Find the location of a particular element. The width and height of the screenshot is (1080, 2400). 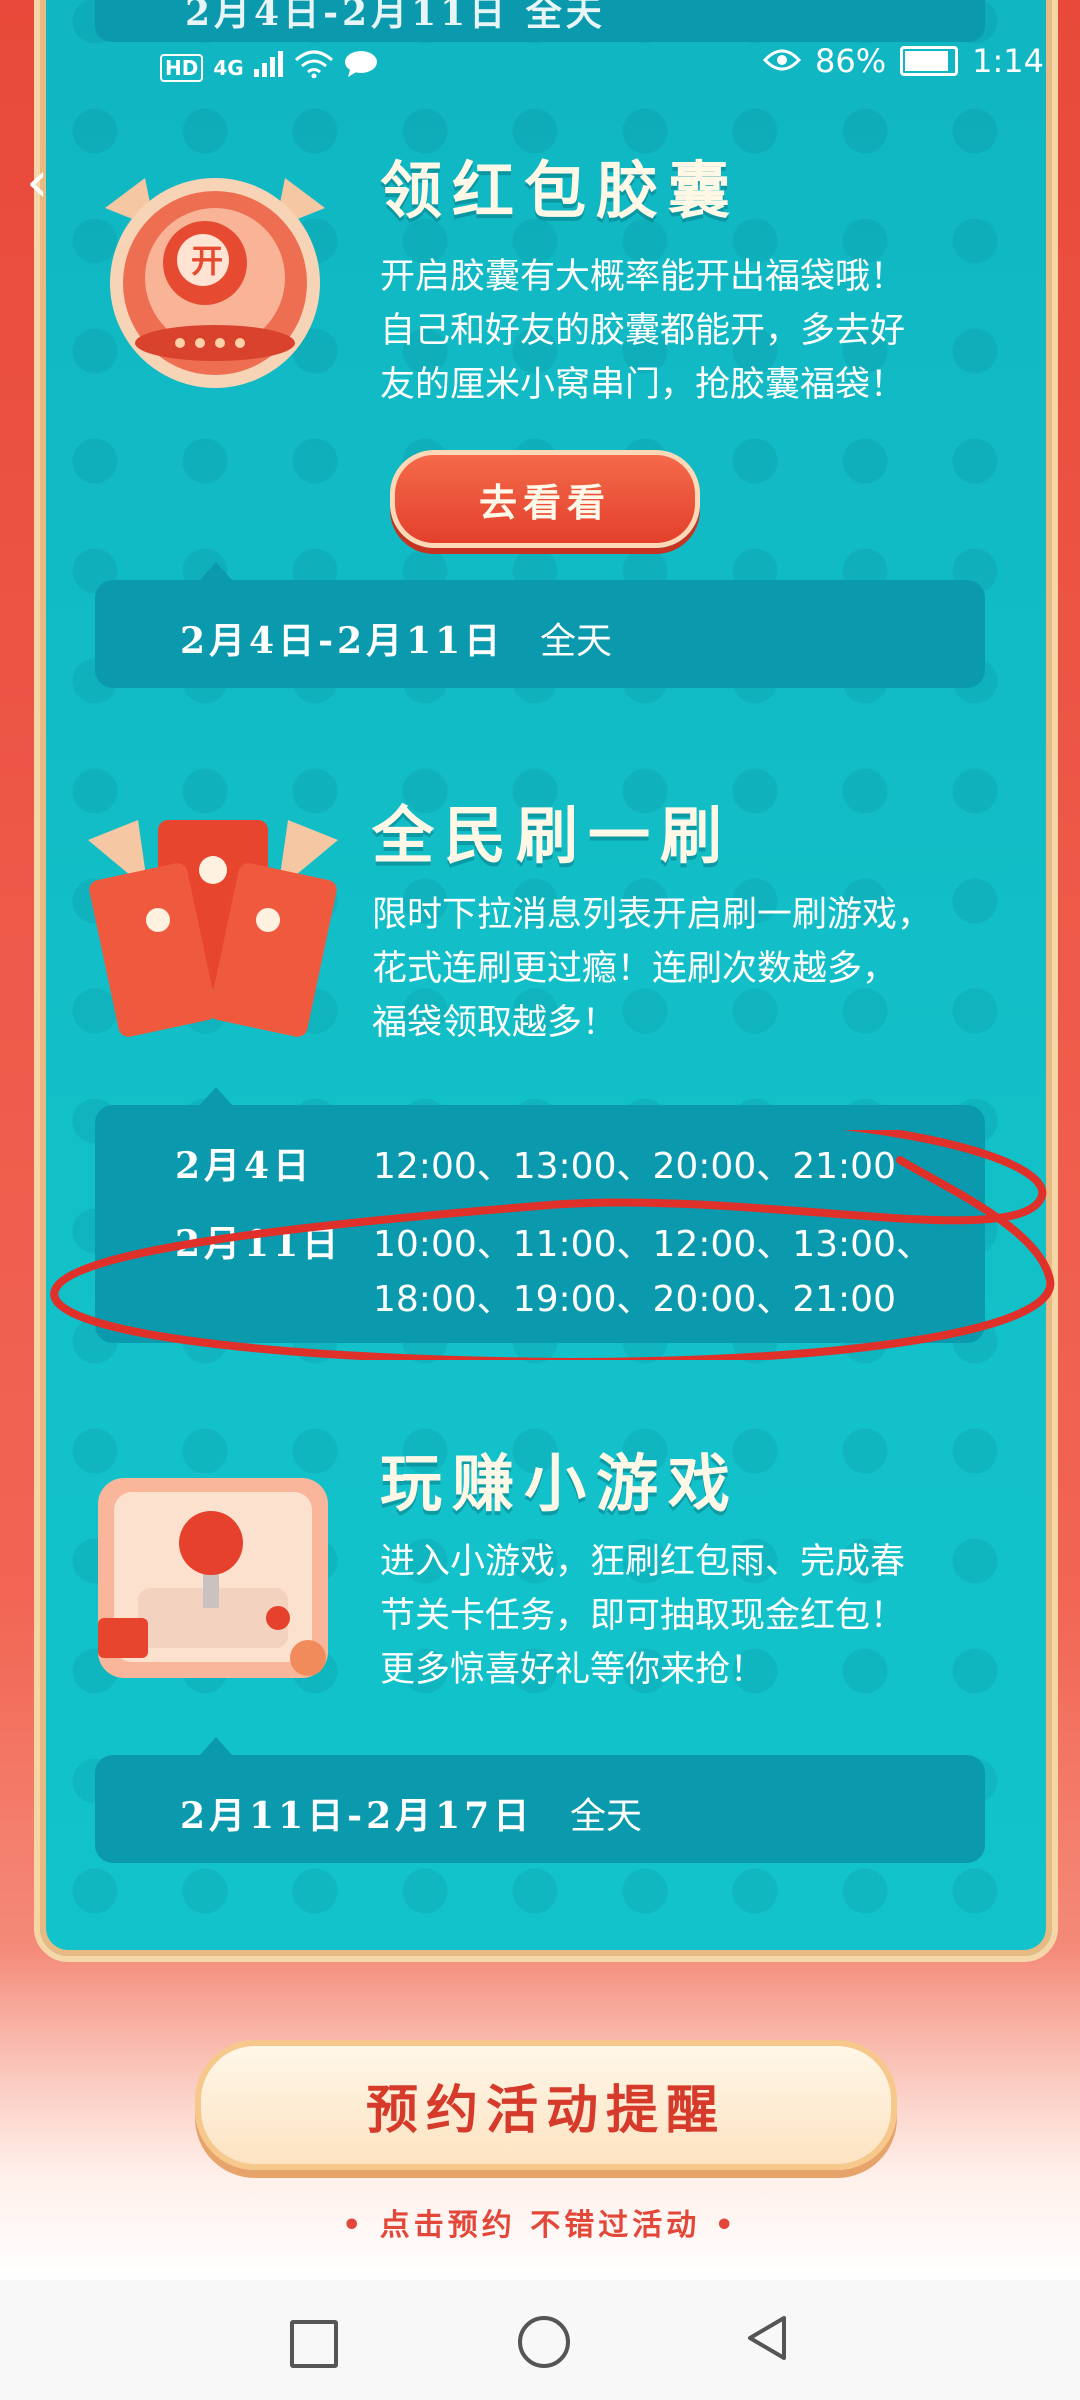

capsule-time-range: 全天 is located at coordinates (576, 641).